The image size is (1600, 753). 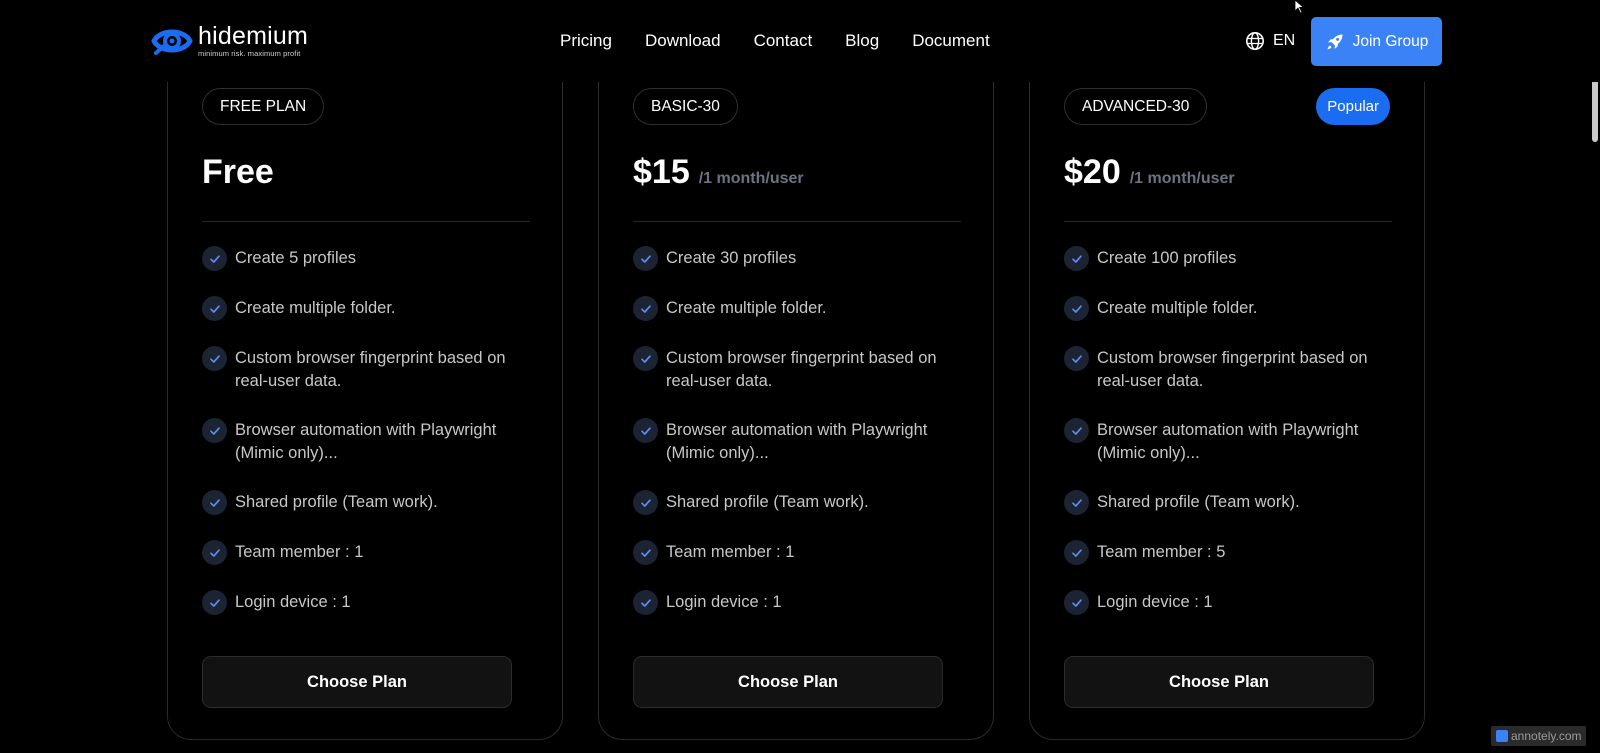 What do you see at coordinates (1390, 41) in the screenshot?
I see `join-group-label: Join Group` at bounding box center [1390, 41].